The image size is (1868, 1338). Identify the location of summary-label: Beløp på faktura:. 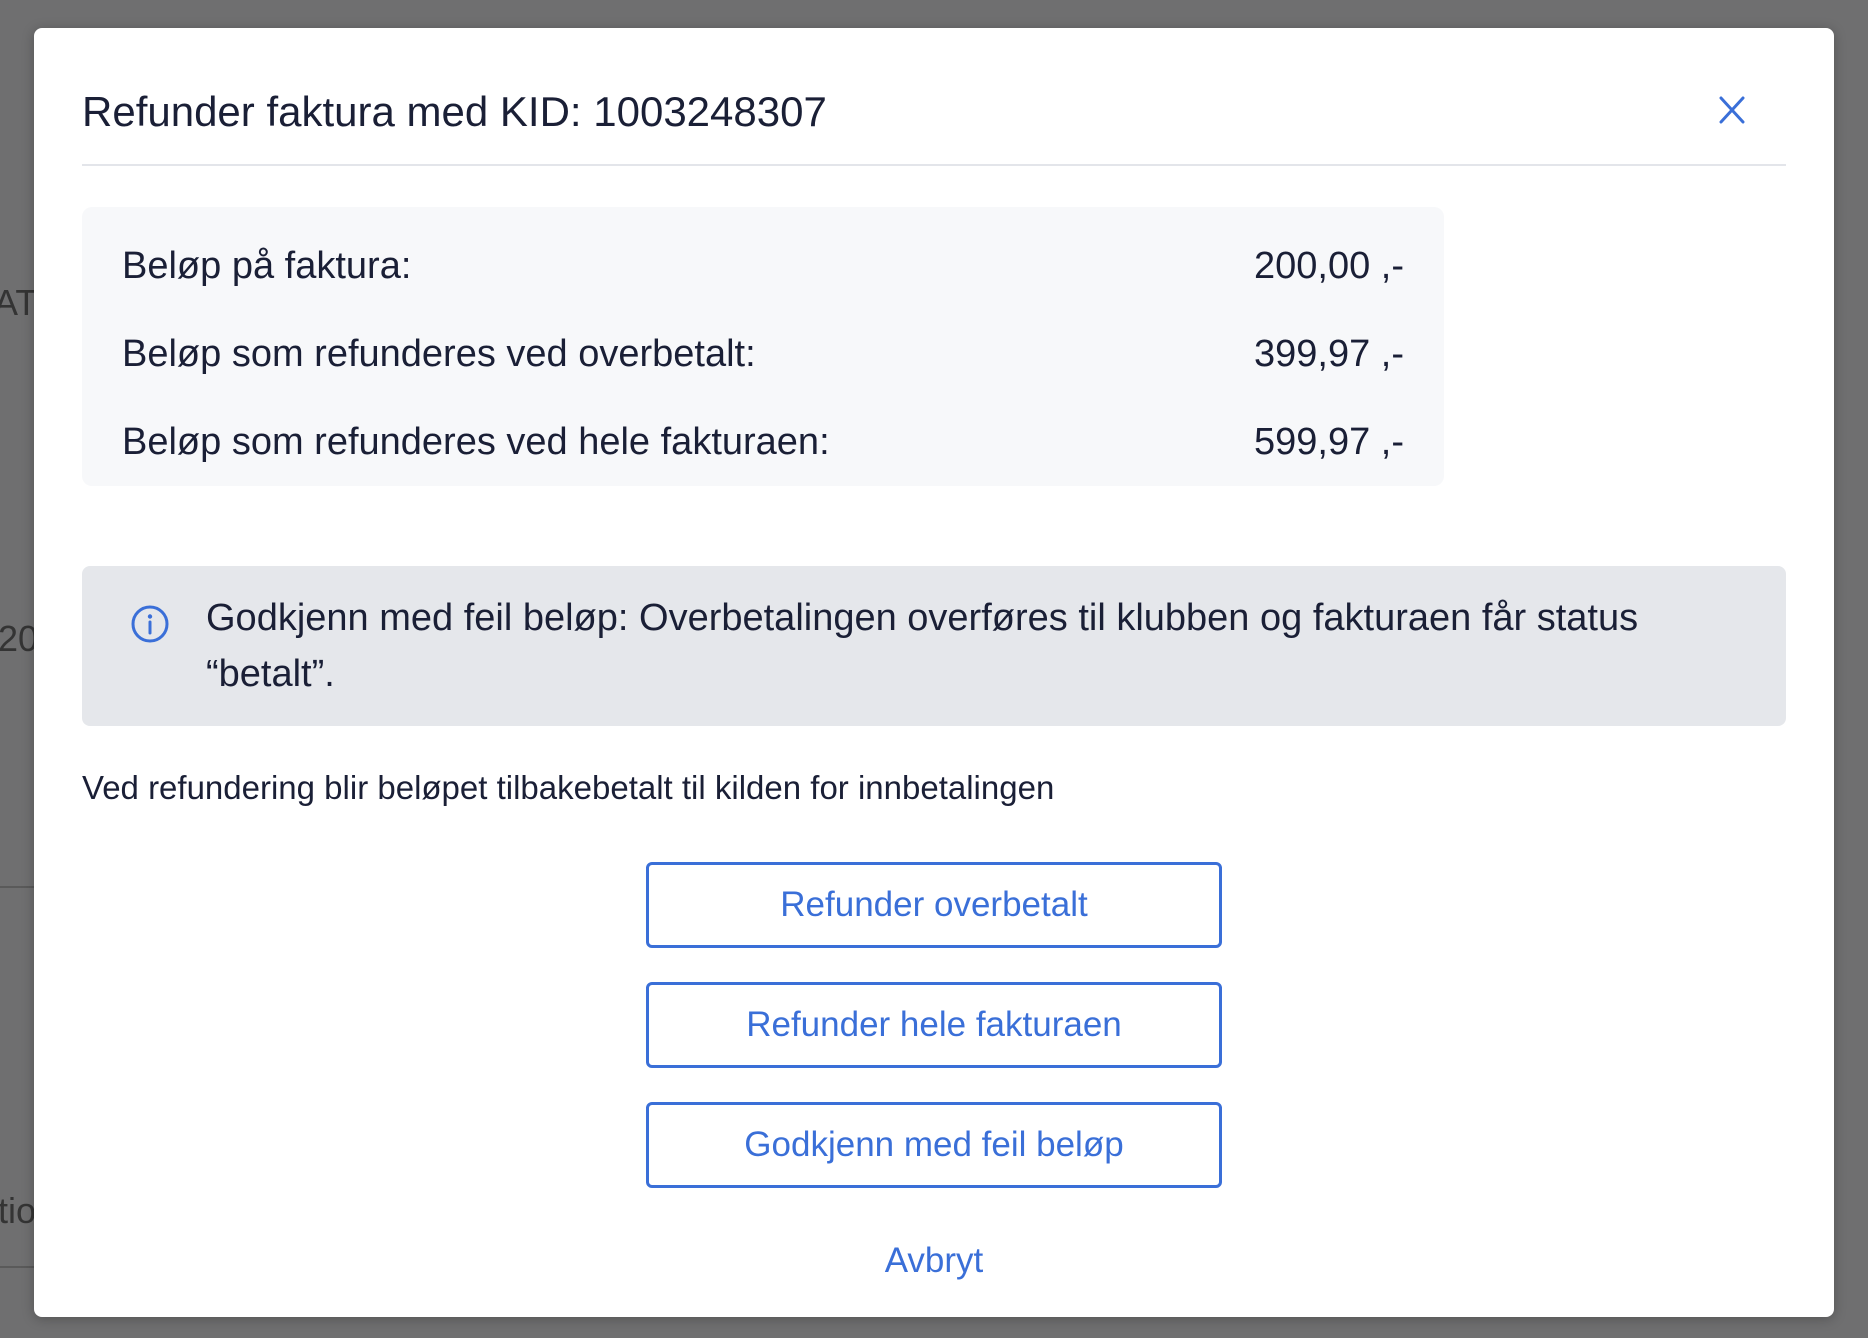
(267, 265).